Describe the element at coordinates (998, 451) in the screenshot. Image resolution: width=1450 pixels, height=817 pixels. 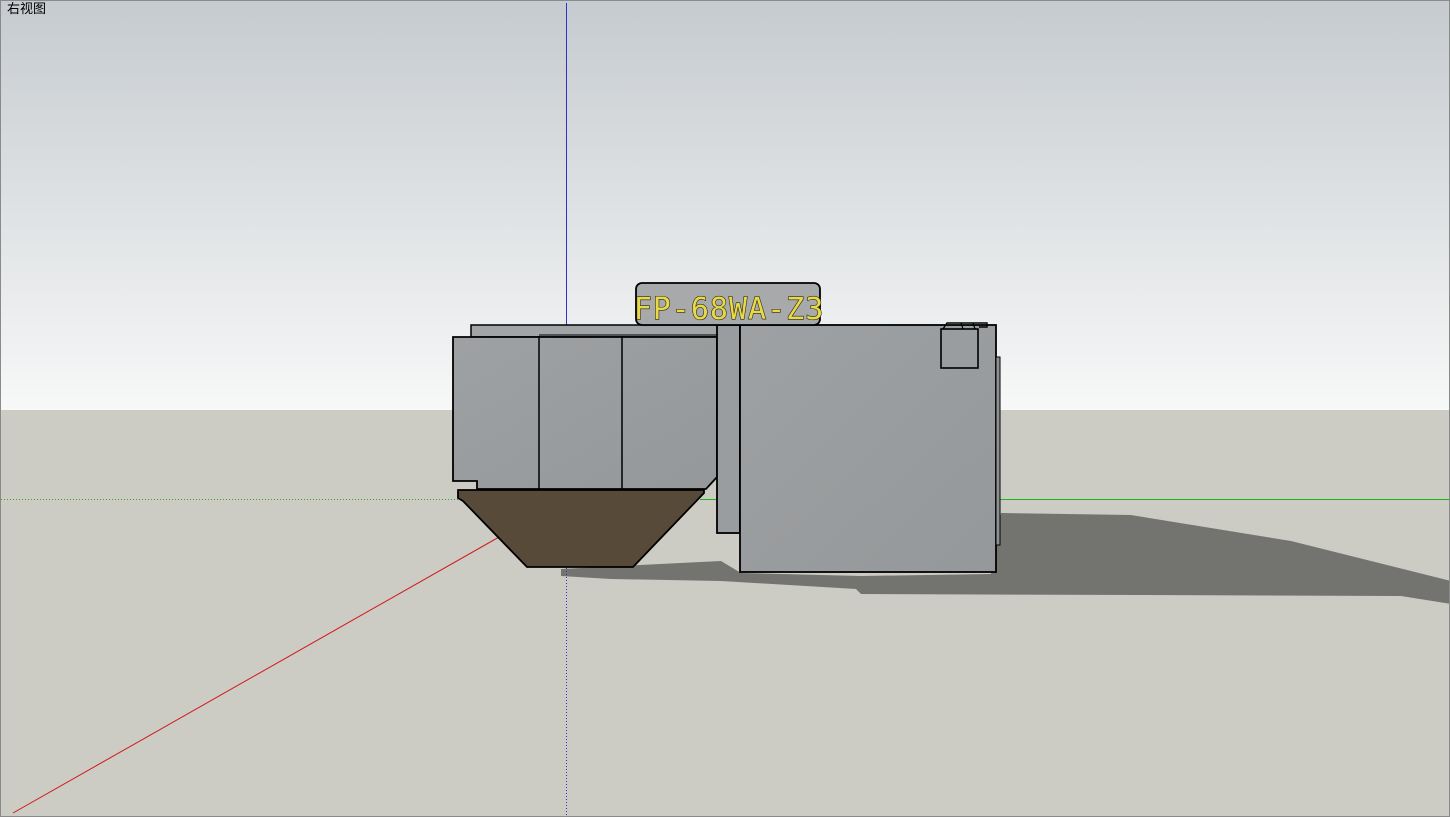
I see `right-box-side-strip` at that location.